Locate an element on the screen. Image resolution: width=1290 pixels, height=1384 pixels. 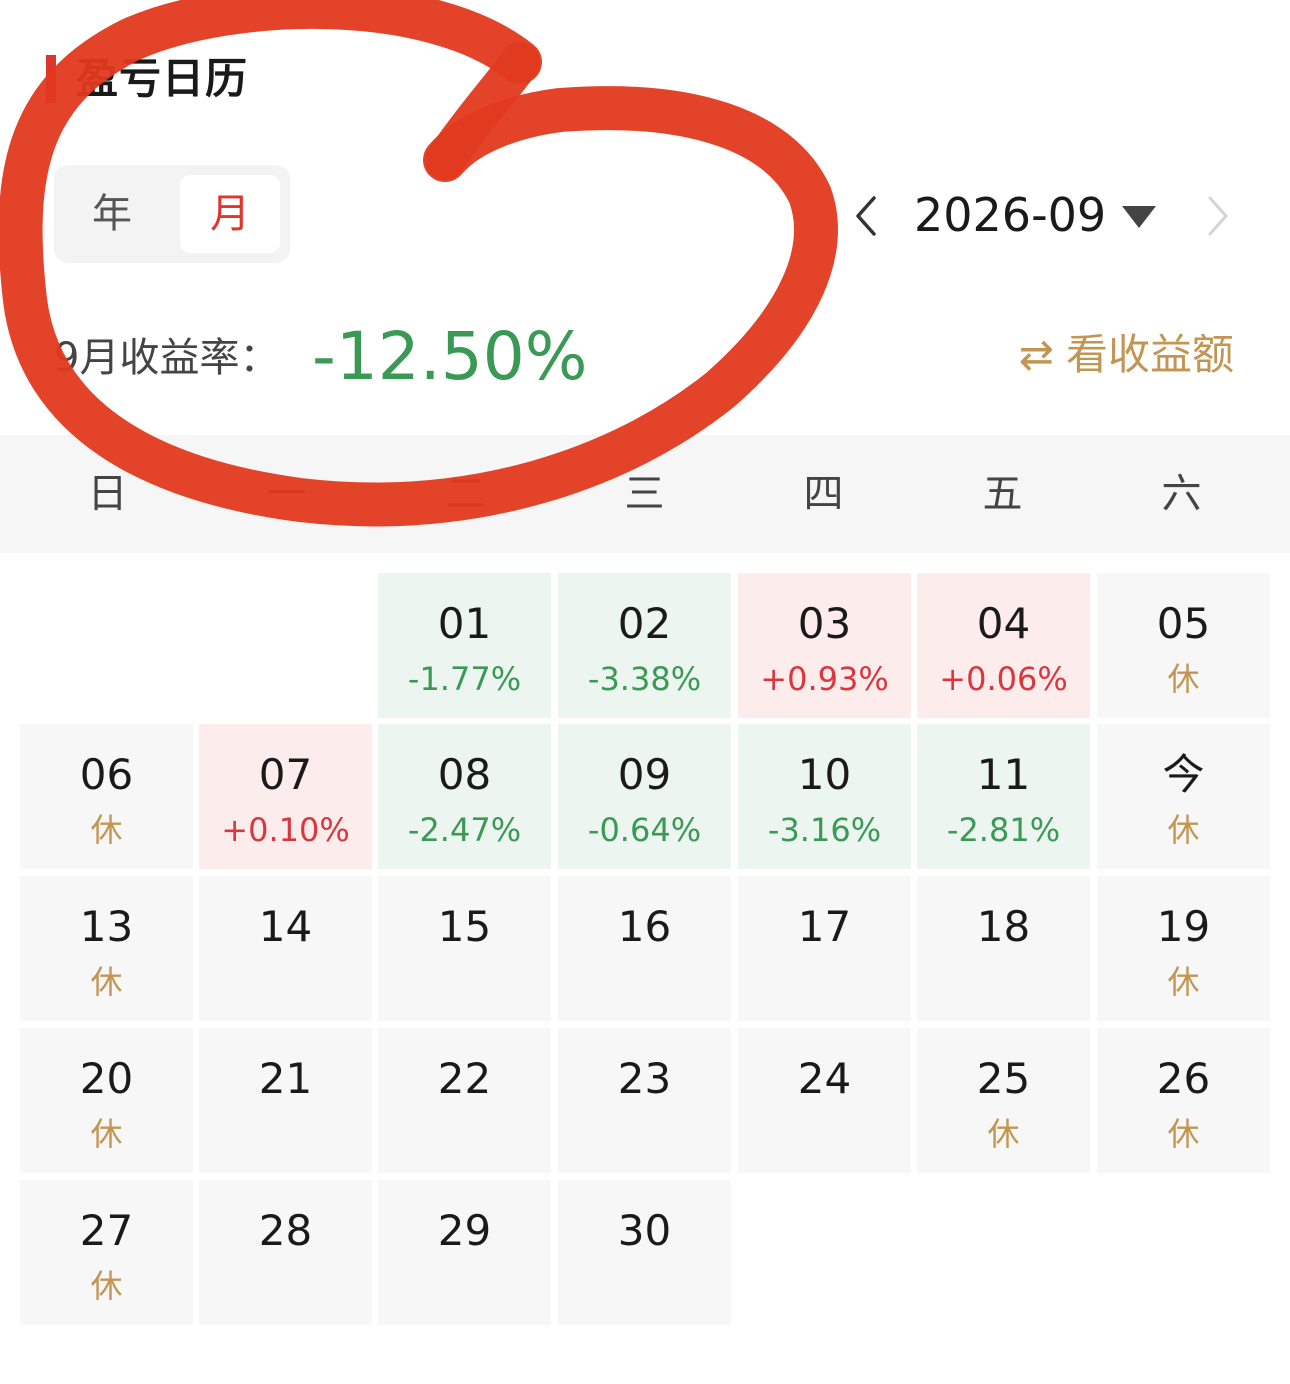
day-return-value: -0.64% is located at coordinates (644, 830).